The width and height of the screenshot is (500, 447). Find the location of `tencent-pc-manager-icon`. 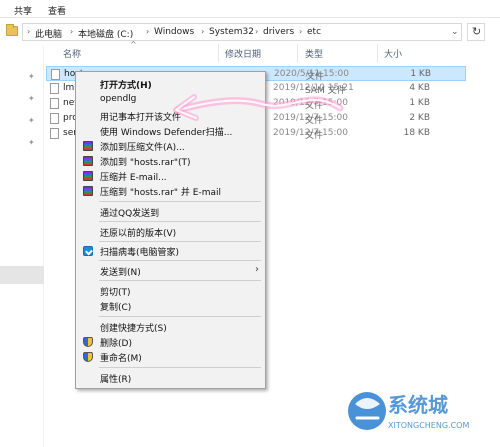

tencent-pc-manager-icon is located at coordinates (88, 251).